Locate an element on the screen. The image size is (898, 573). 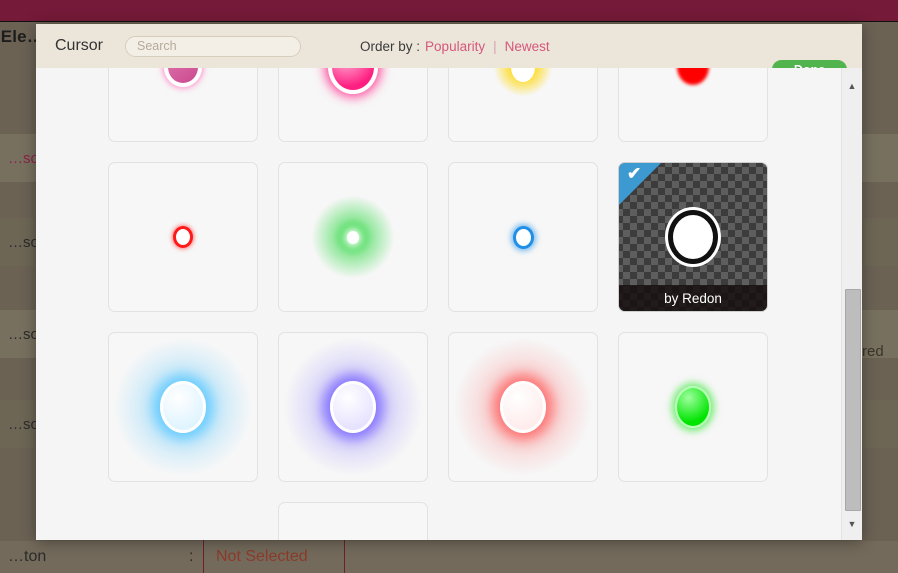
red-halo-cursor-icon is located at coordinates (523, 407).